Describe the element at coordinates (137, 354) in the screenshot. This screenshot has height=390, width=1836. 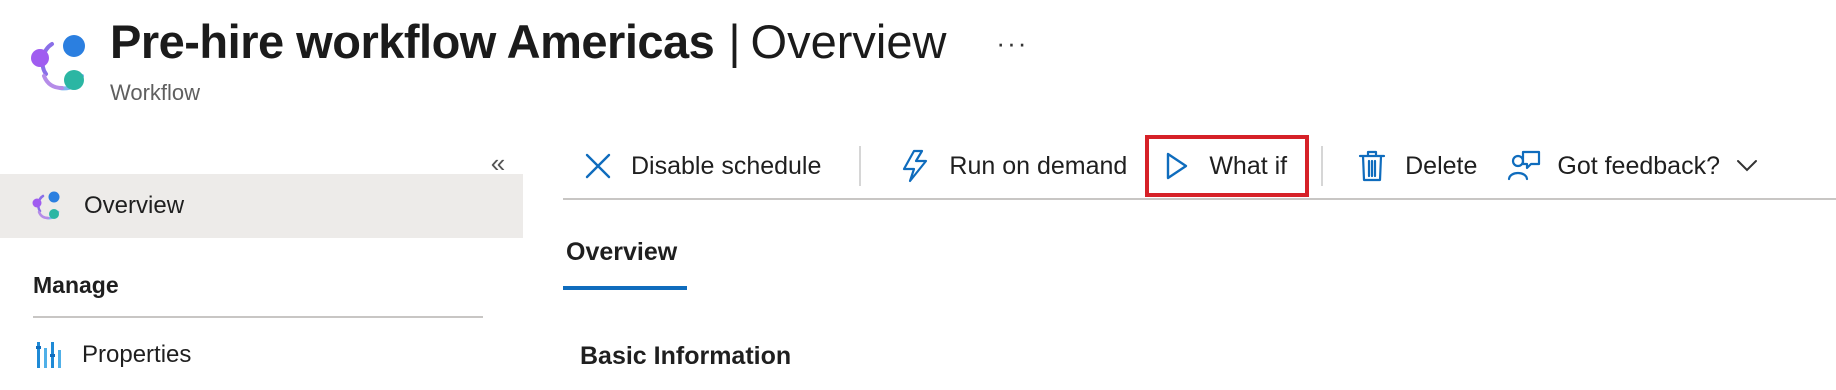
I see `sidebar-item-label: Properties` at that location.